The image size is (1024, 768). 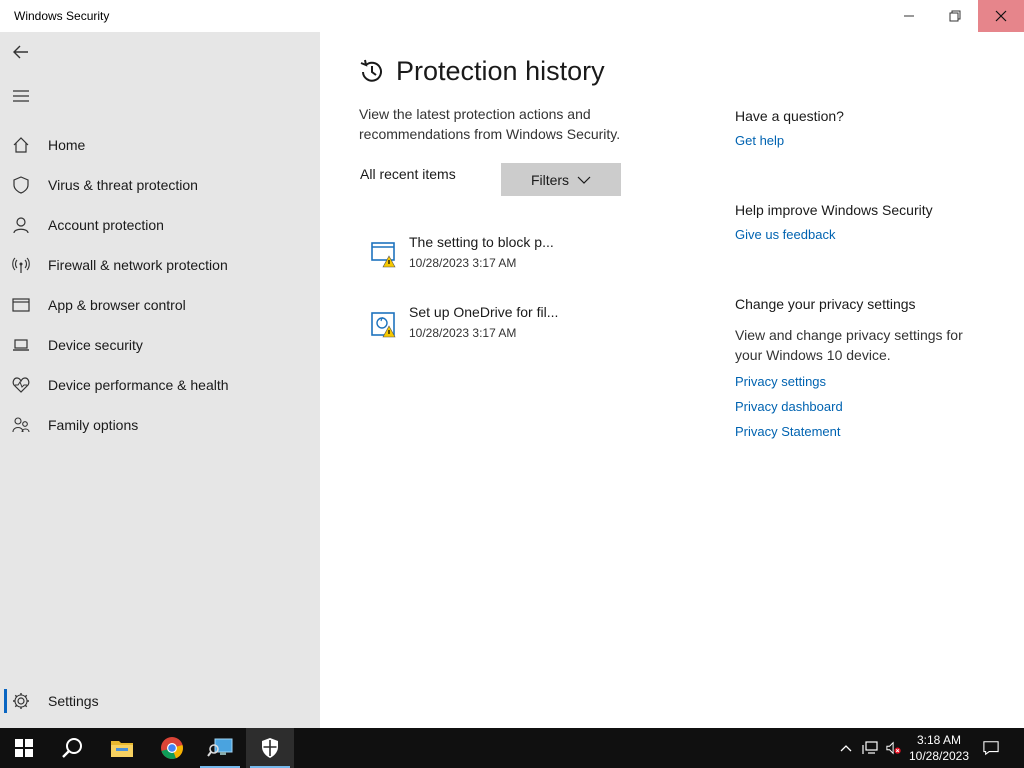 I want to click on browser-window-icon, so click(x=21, y=305).